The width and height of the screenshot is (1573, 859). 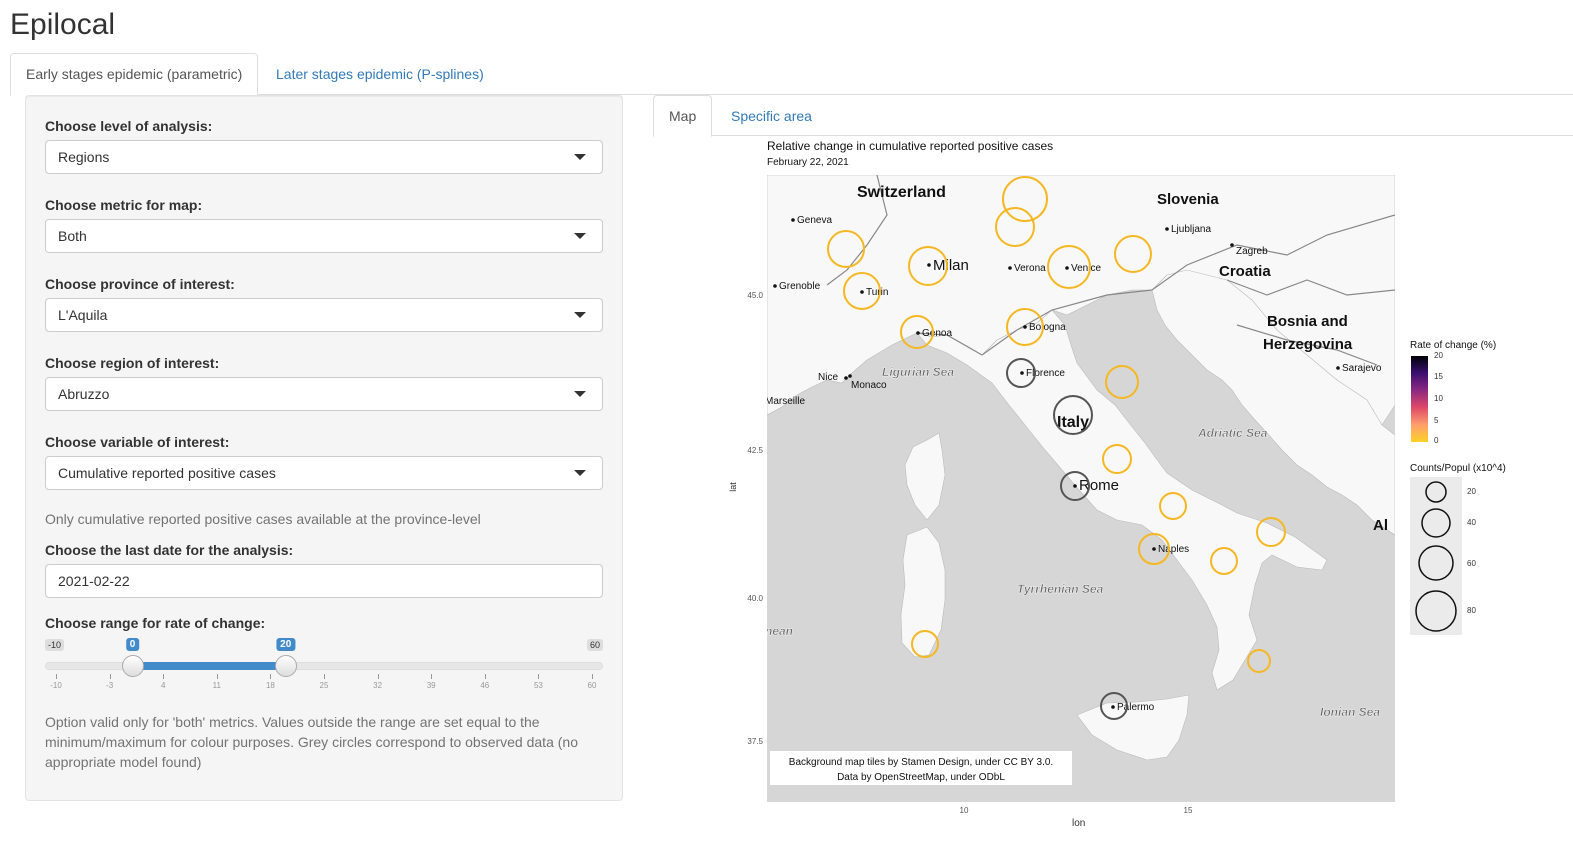 I want to click on color-legend-tick: 15, so click(x=1438, y=376).